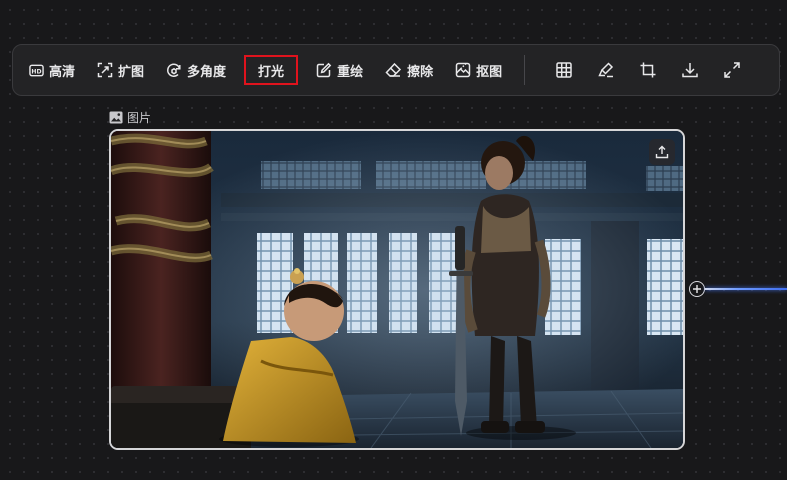  I want to click on grid-button, so click(564, 70).